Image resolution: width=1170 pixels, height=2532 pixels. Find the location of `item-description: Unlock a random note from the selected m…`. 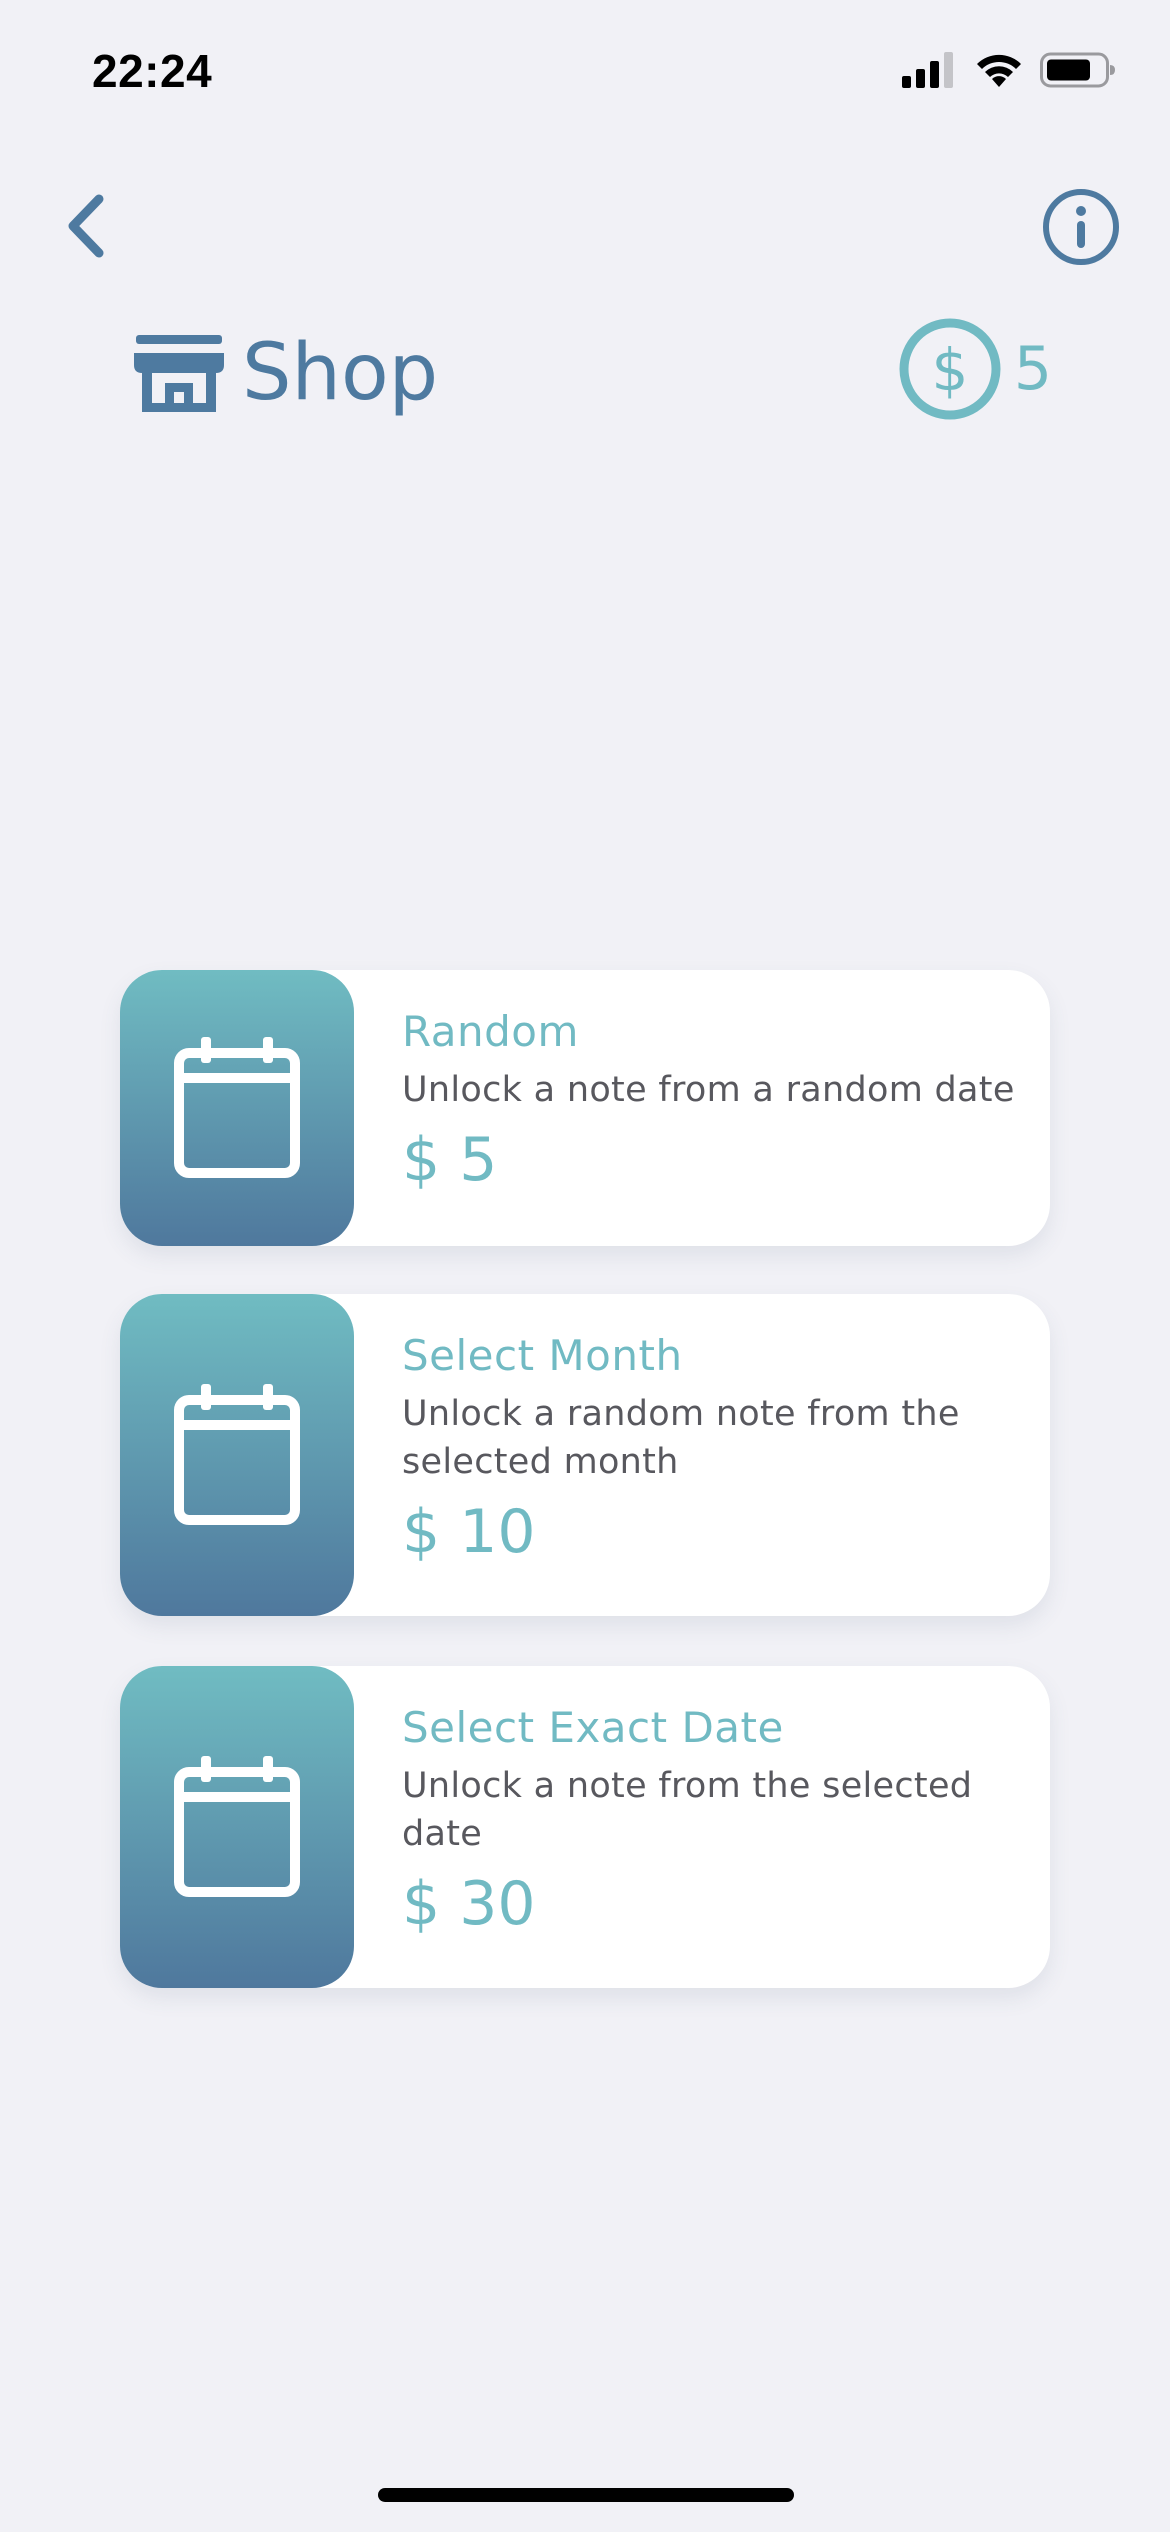

item-description: Unlock a random note from the selected m… is located at coordinates (681, 1438).